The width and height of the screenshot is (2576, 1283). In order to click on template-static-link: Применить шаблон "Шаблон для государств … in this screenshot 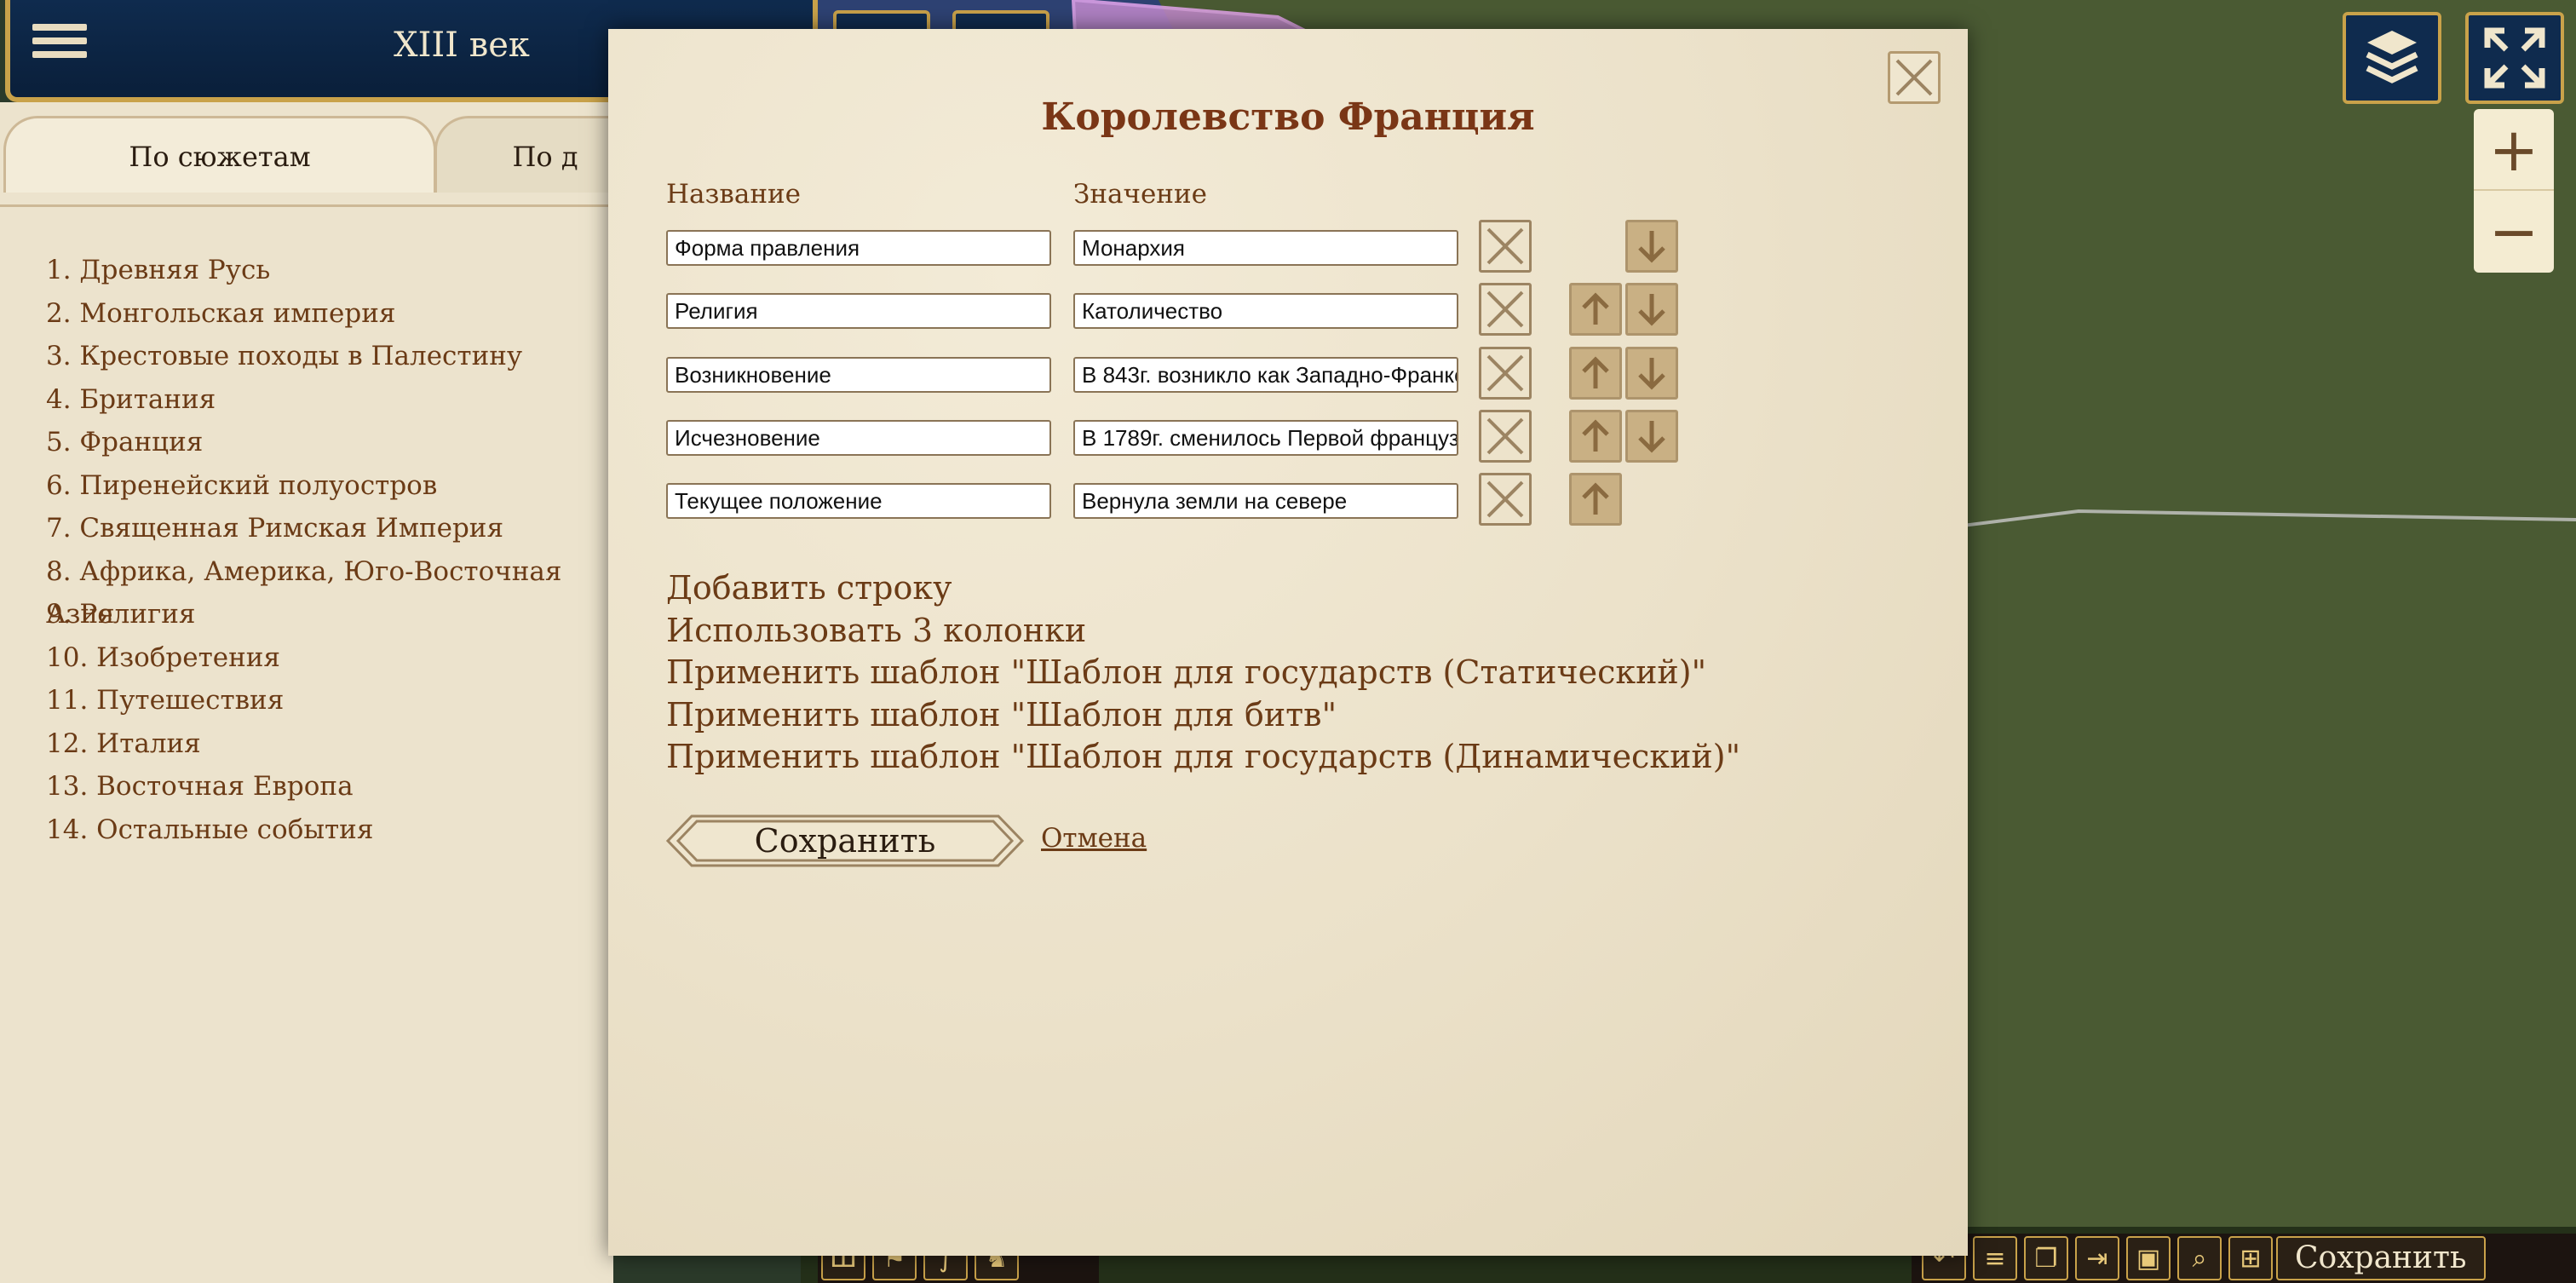, I will do `click(1203, 673)`.